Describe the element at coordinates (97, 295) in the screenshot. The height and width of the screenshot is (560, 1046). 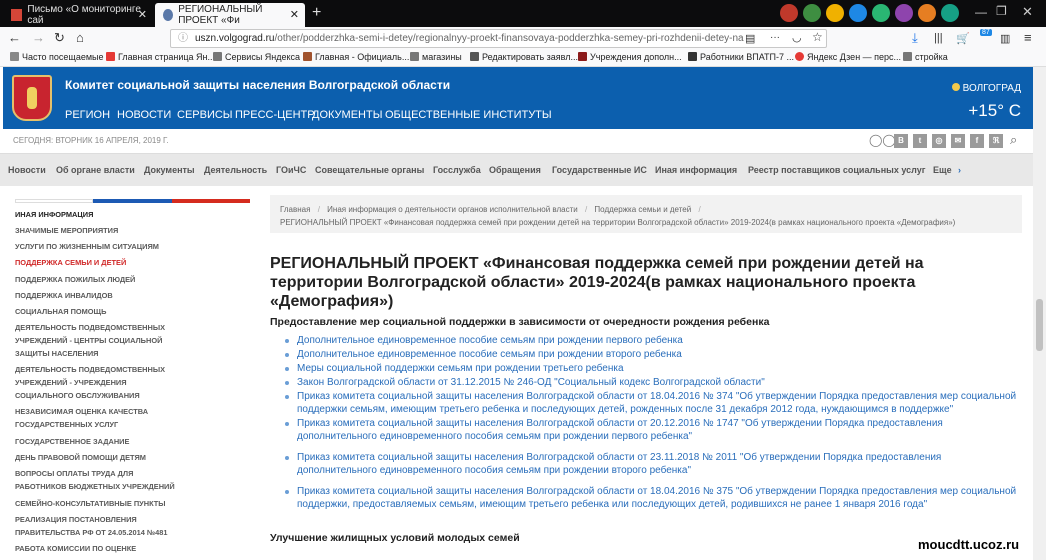
I see `sidebar-item-disabled-support: ПОДДЕРЖКА ИНВАЛИДОВ` at that location.